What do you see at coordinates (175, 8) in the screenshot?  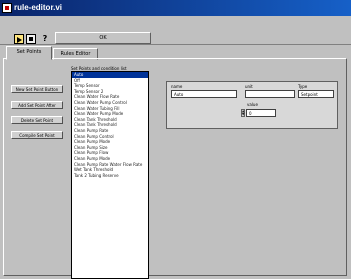 I see `title-bar: rule-editor.vi` at bounding box center [175, 8].